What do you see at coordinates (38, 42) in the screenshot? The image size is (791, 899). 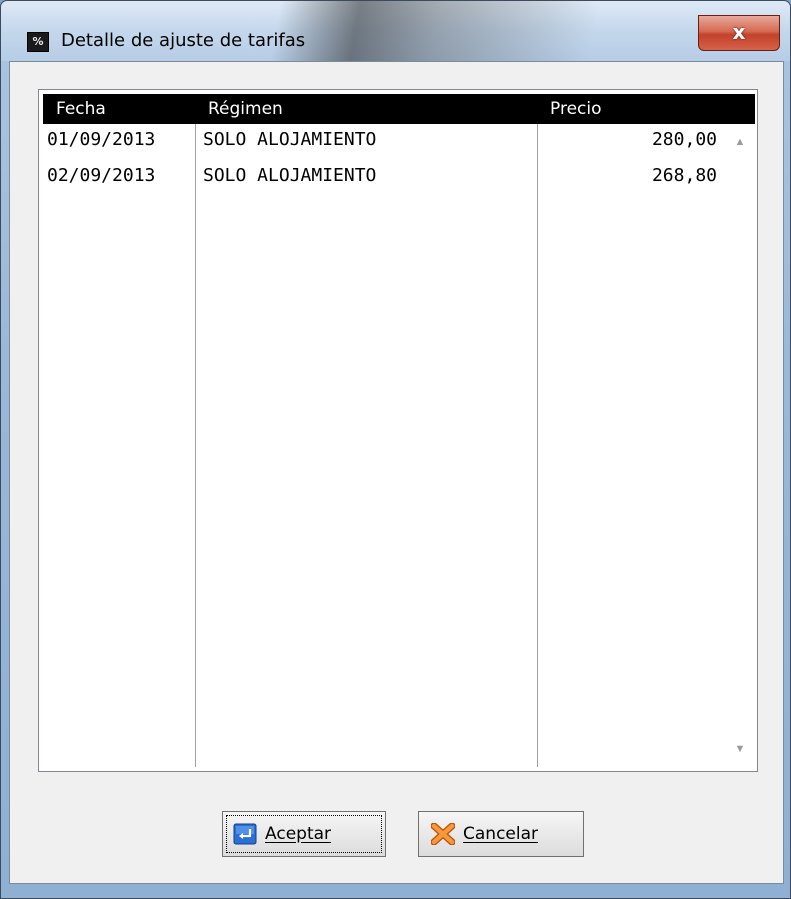 I see `app-icon: %` at bounding box center [38, 42].